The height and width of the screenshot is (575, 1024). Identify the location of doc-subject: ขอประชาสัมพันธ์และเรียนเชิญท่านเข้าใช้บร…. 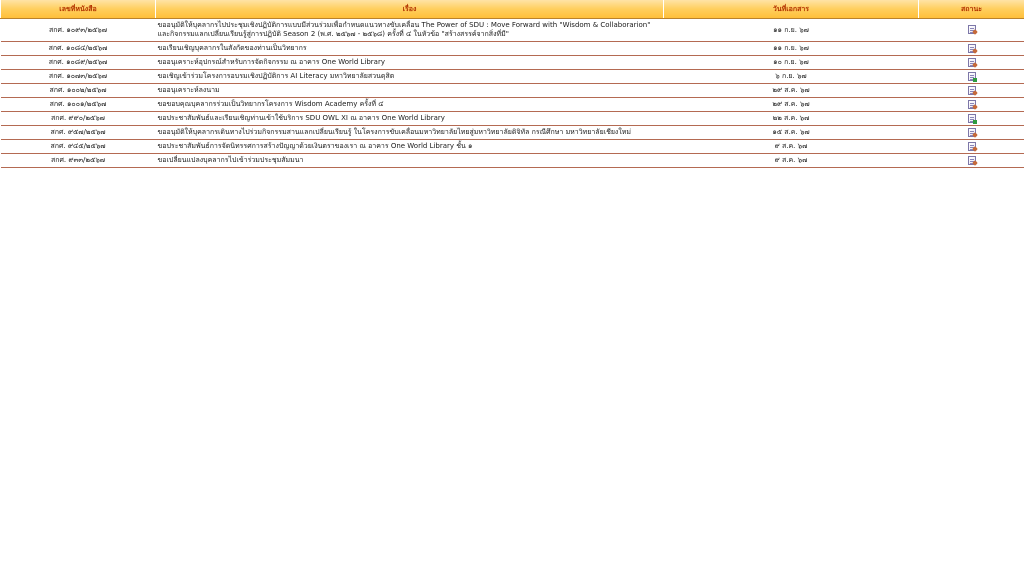
(409, 118).